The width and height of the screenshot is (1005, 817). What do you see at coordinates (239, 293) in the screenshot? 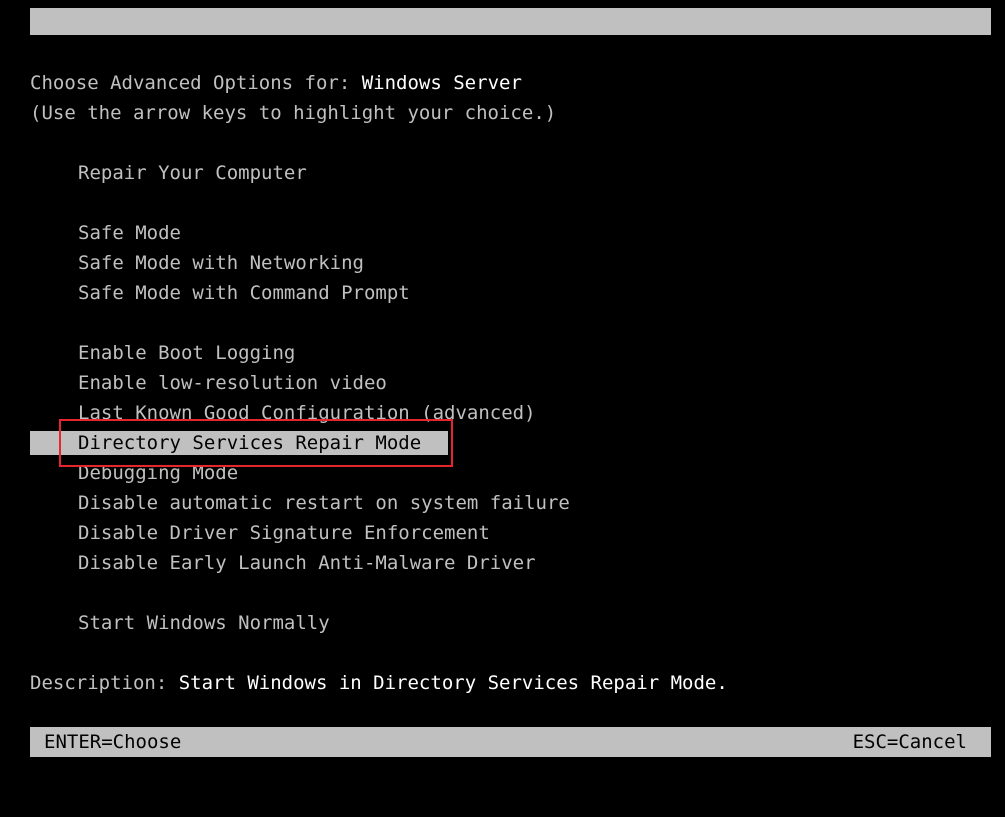
I see `menu-item-safe-mode-command-prompt: Safe Mode with Command Prompt` at bounding box center [239, 293].